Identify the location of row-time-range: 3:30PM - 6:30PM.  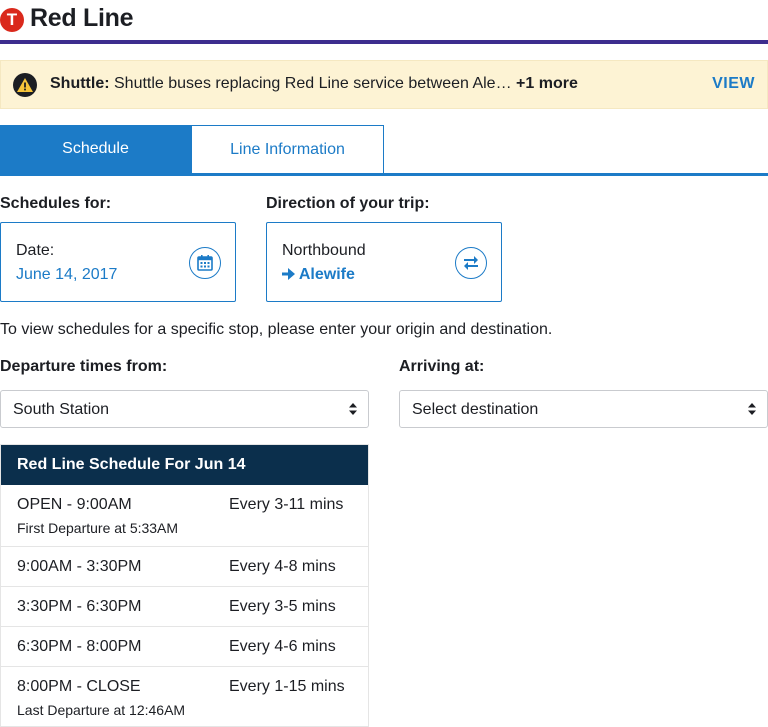
(79, 606).